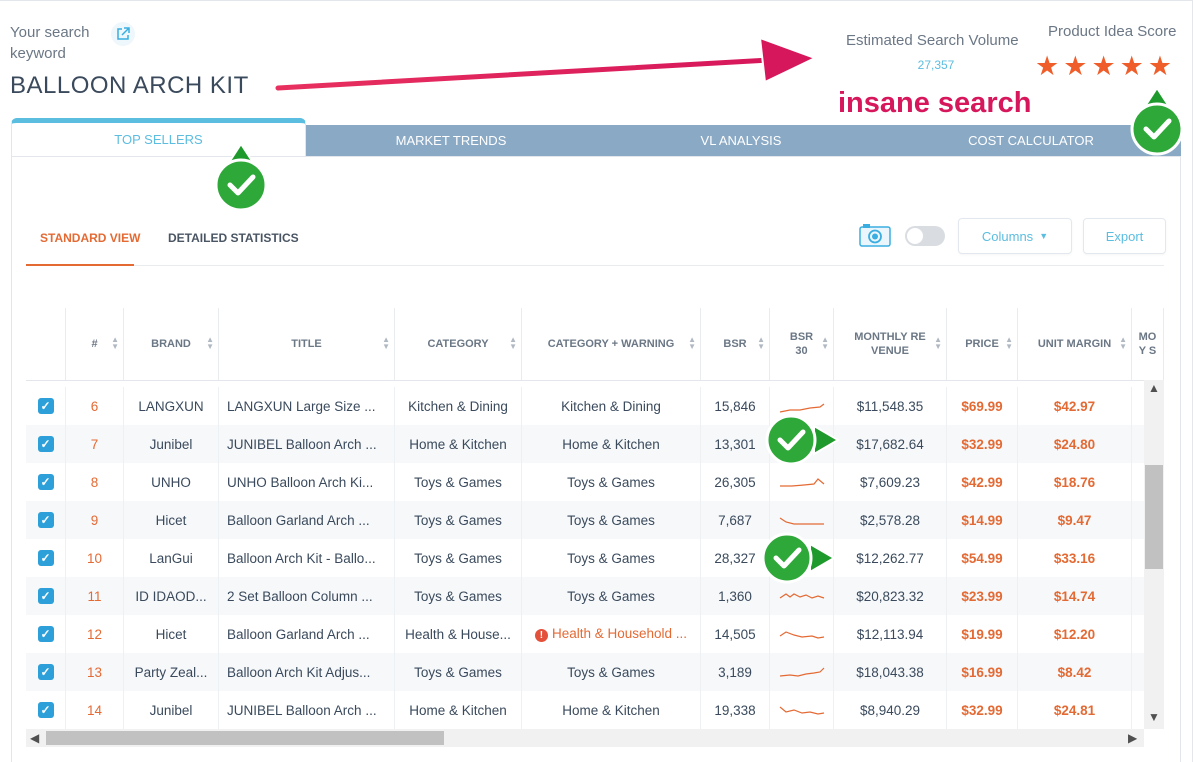 The height and width of the screenshot is (762, 1193). Describe the element at coordinates (1124, 236) in the screenshot. I see `export-button: Export` at that location.